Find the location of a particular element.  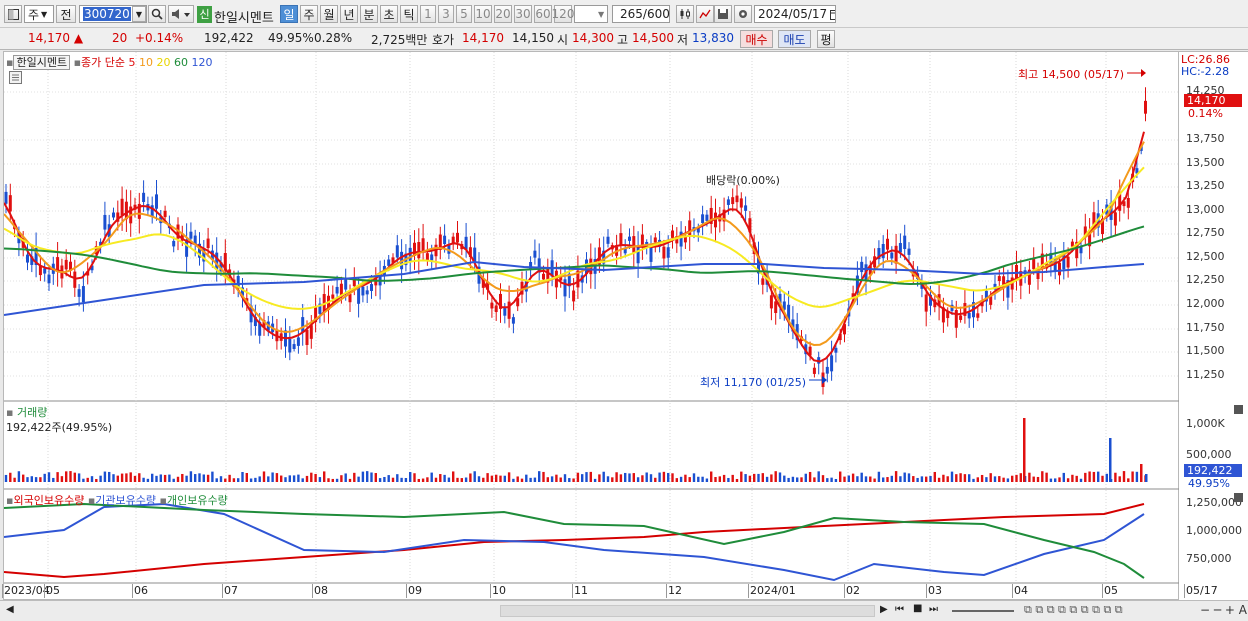

speaker-icon is located at coordinates (181, 14).